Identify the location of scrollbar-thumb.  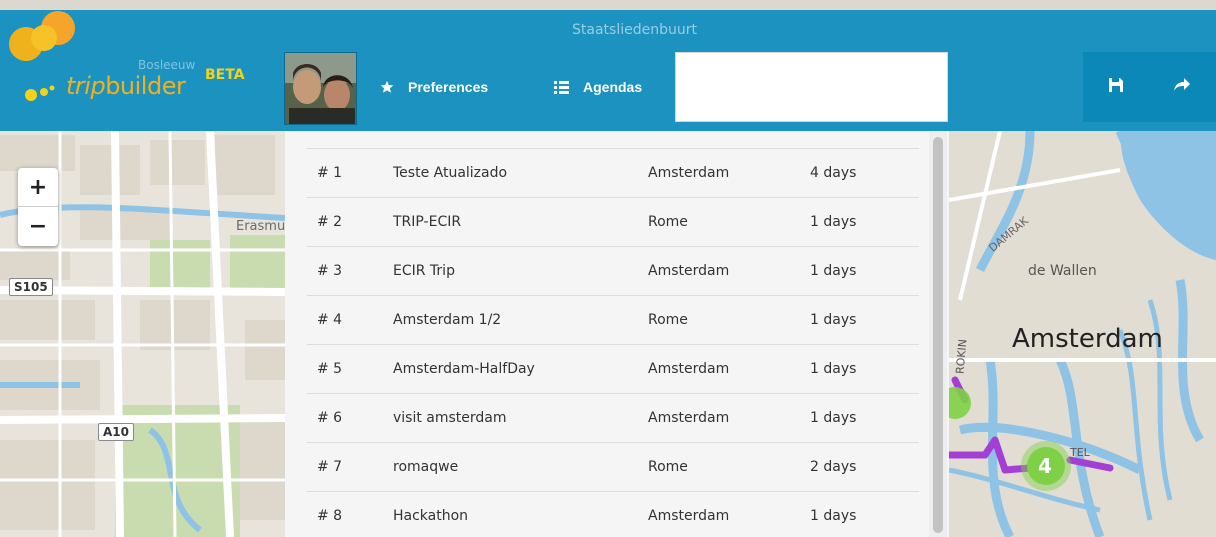
(938, 335).